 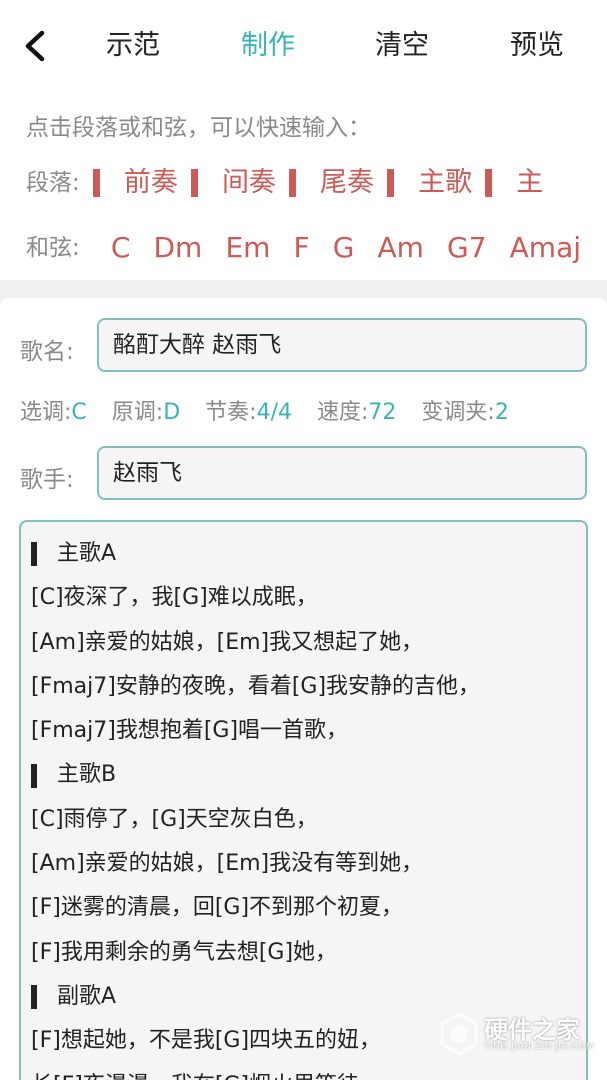 I want to click on chord-button: Am, so click(x=401, y=248).